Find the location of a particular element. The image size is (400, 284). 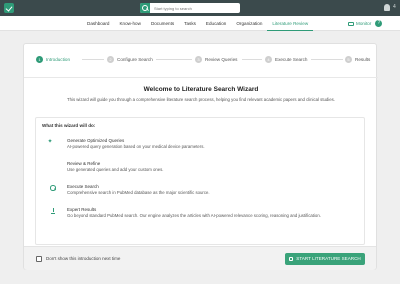

app-logo-icon is located at coordinates (9, 8).